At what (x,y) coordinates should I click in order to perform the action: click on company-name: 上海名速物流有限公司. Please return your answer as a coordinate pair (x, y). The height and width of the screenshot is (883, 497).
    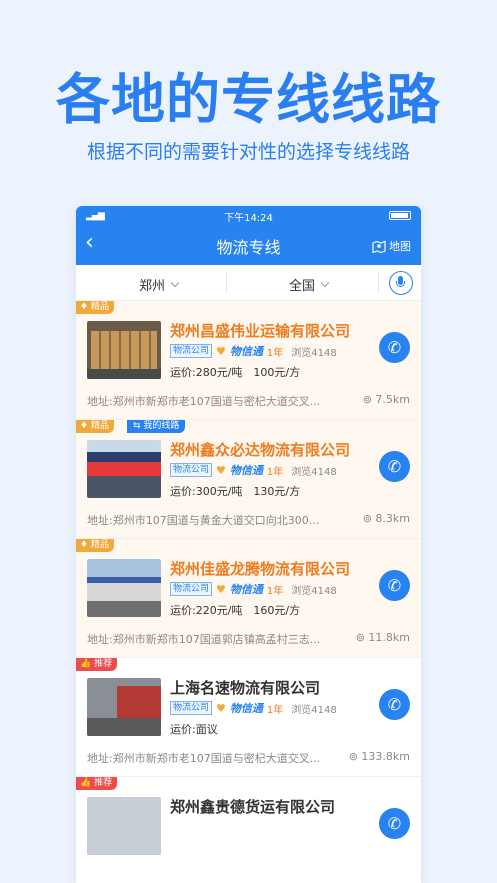
    Looking at the image, I should click on (245, 687).